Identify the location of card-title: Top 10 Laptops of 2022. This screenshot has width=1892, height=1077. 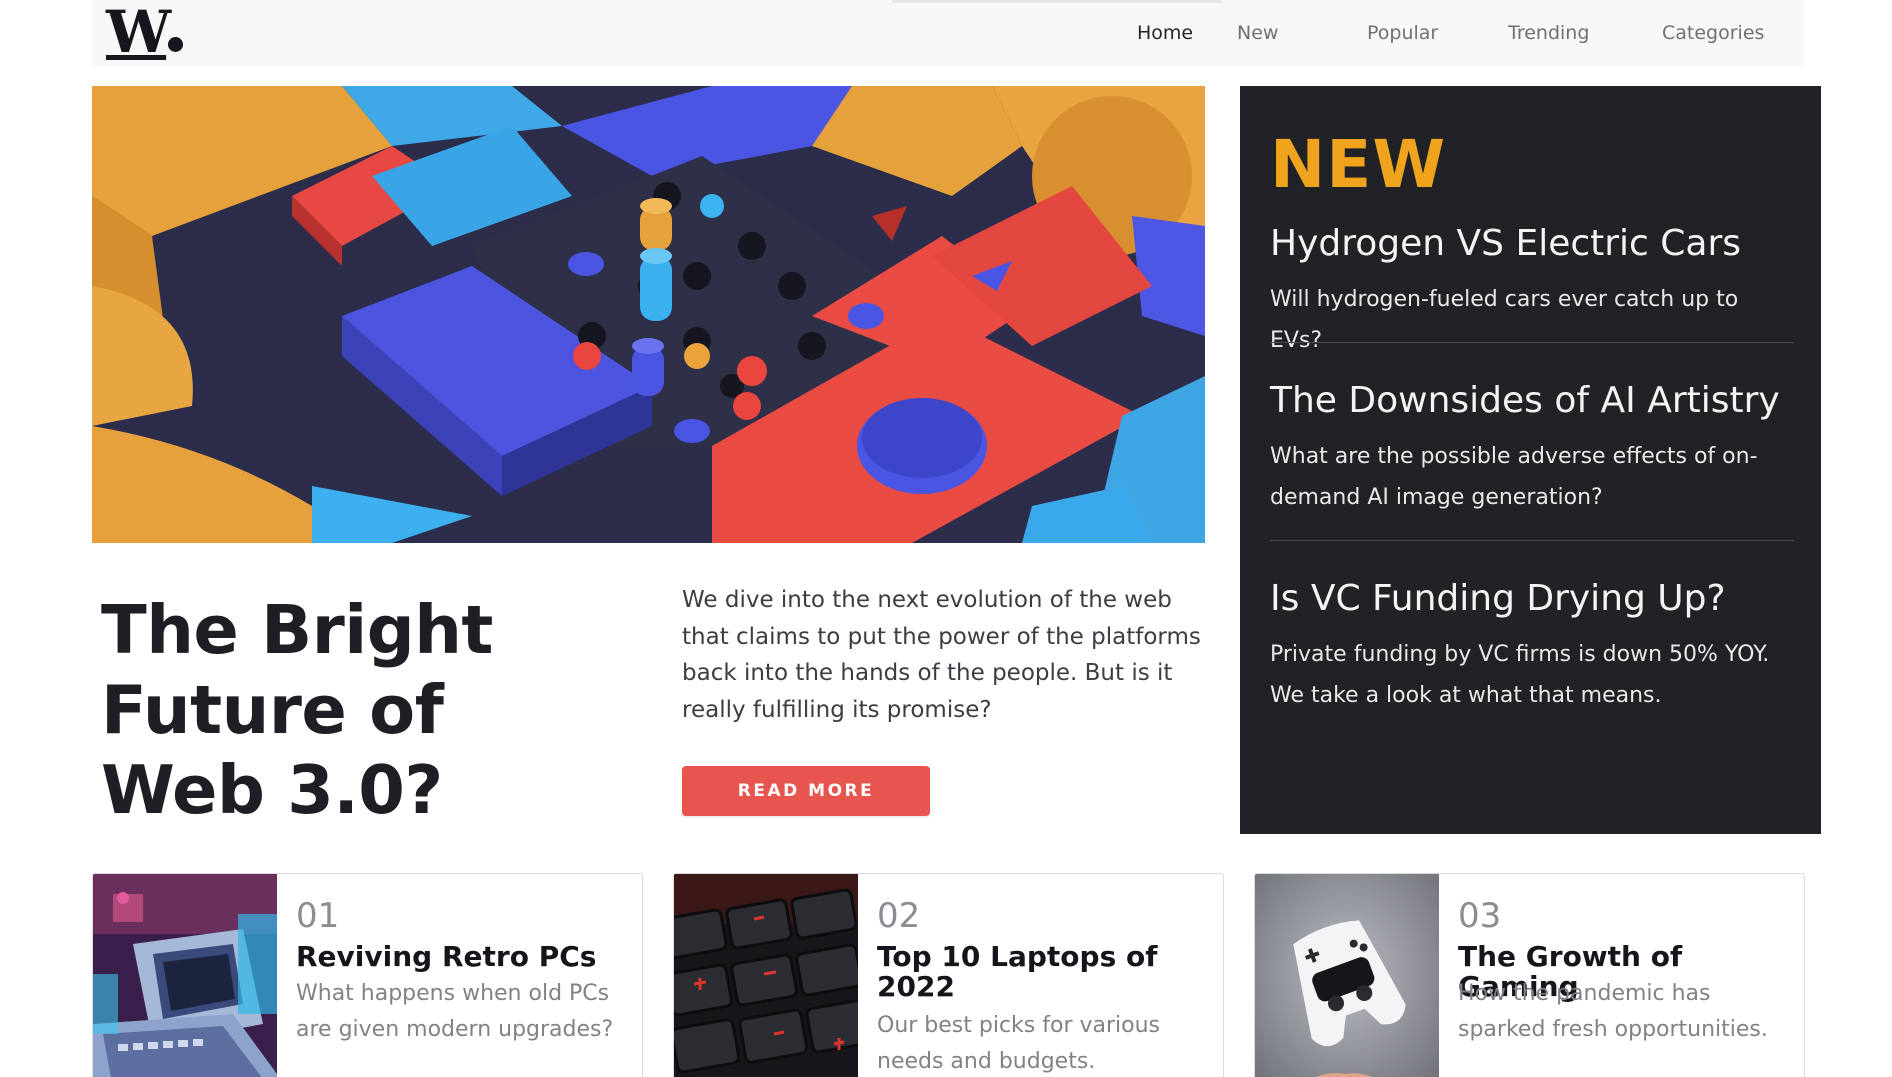
(1042, 972).